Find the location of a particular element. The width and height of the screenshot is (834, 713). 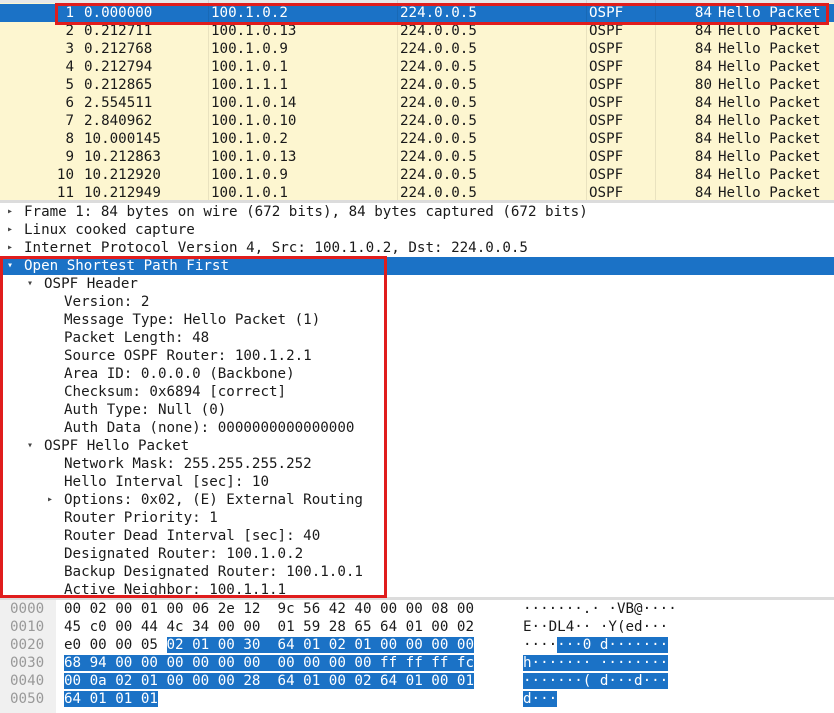

packet-time: 2.554511 is located at coordinates (118, 103).